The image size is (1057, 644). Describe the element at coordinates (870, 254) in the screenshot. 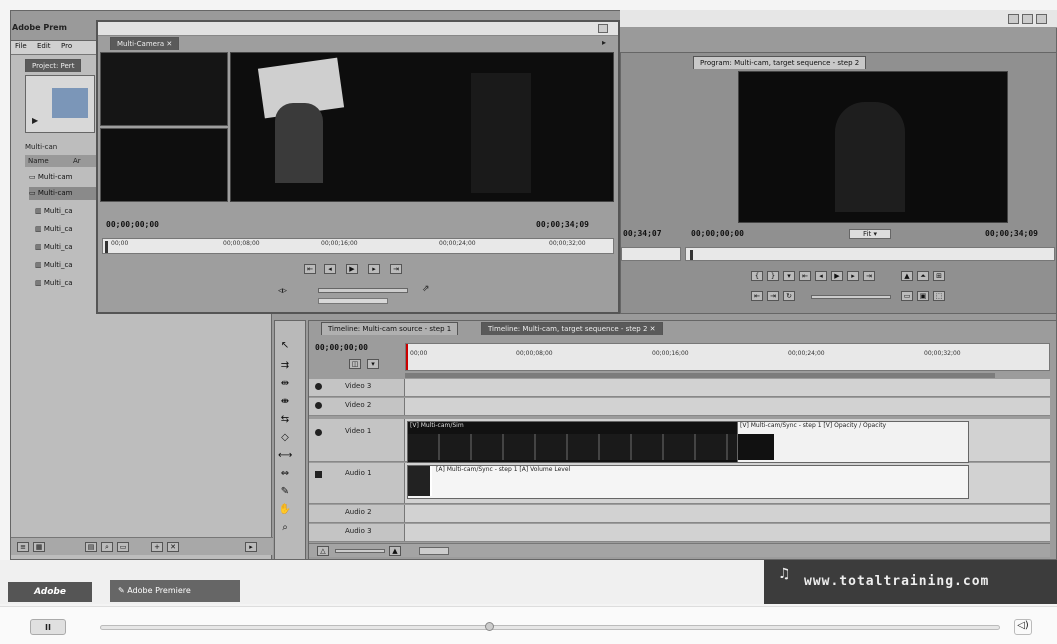

I see `program-ruler` at that location.